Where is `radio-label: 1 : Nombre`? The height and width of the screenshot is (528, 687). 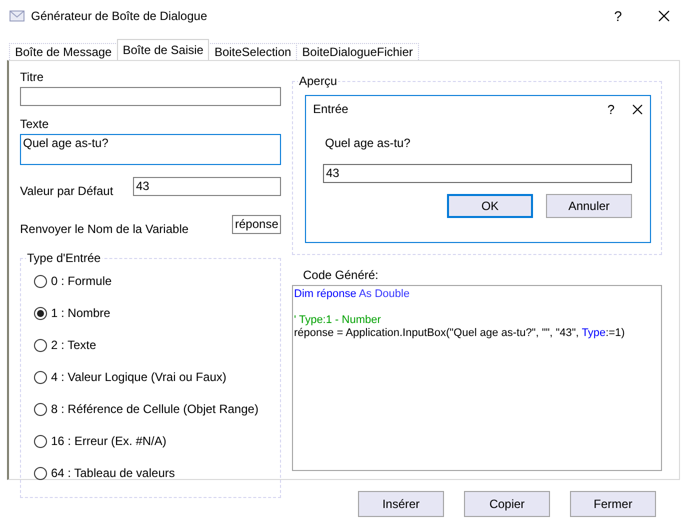 radio-label: 1 : Nombre is located at coordinates (80, 313).